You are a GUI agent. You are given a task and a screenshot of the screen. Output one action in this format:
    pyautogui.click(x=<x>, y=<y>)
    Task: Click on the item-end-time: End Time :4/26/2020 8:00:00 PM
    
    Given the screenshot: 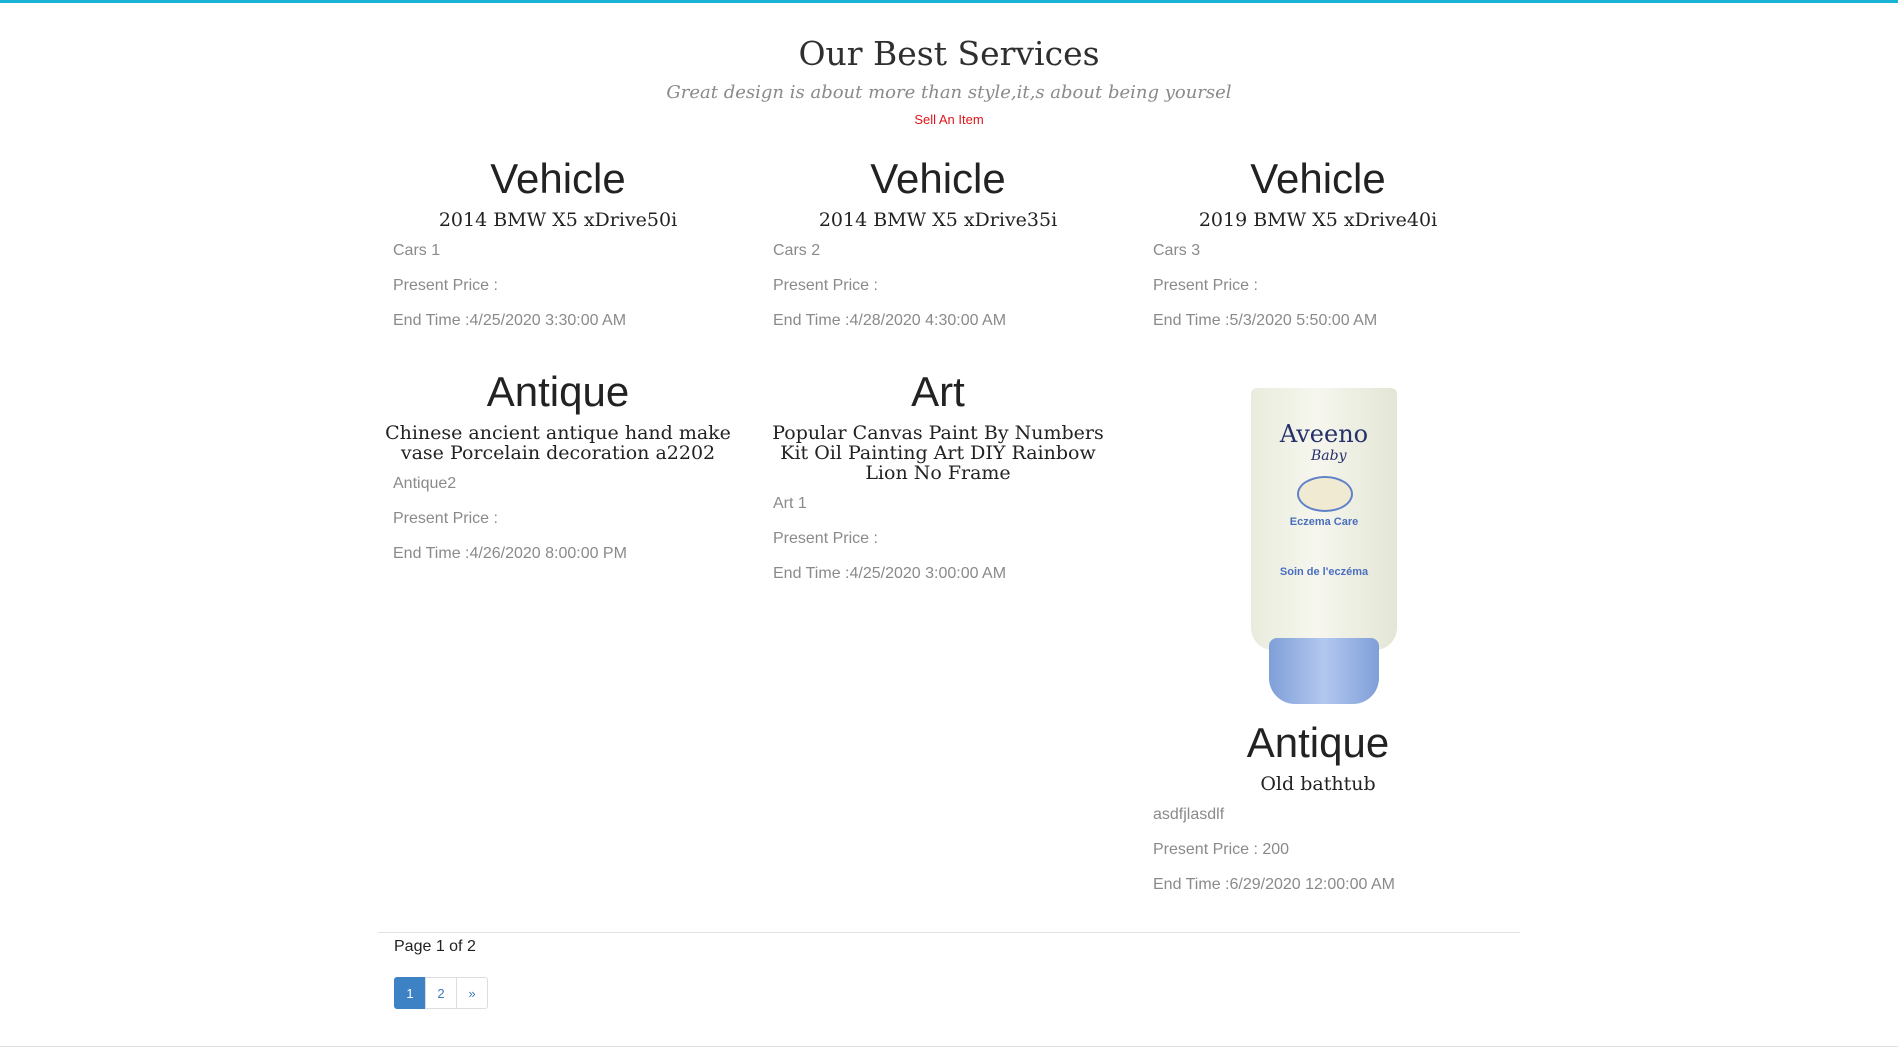 What is the action you would take?
    pyautogui.click(x=510, y=553)
    